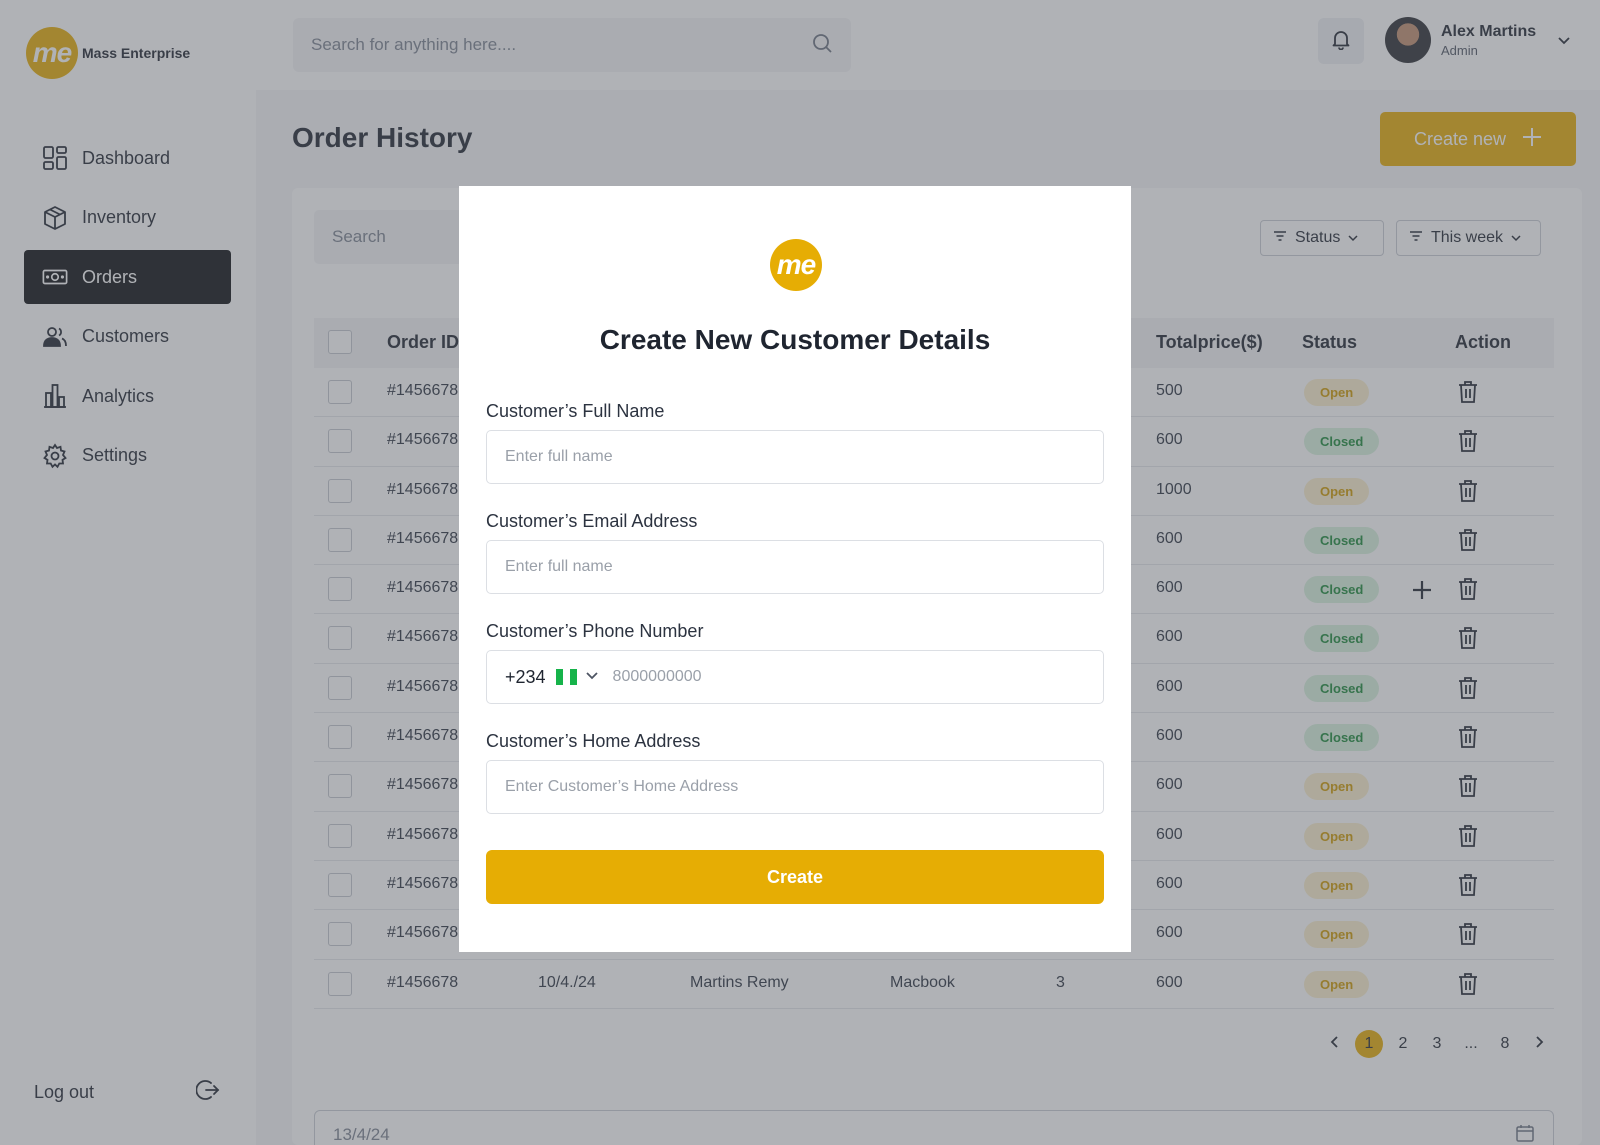  What do you see at coordinates (592, 521) in the screenshot?
I see `email-label: Customer’s Email Address` at bounding box center [592, 521].